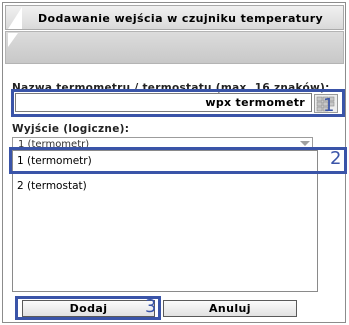 This screenshot has width=349, height=325. I want to click on window-title: Dodawanie wejścia w czujniku temperatury, so click(181, 18).